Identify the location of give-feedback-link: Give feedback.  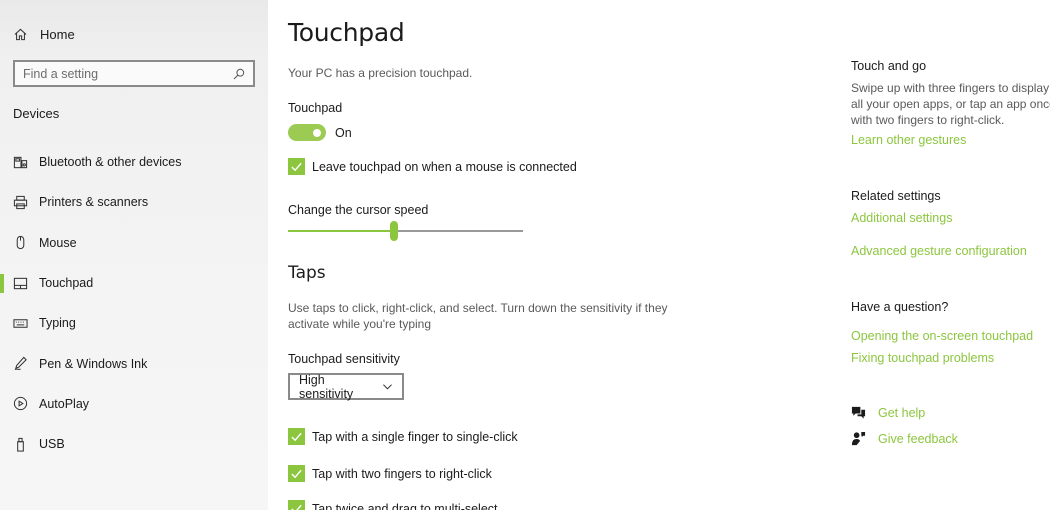
(904, 438).